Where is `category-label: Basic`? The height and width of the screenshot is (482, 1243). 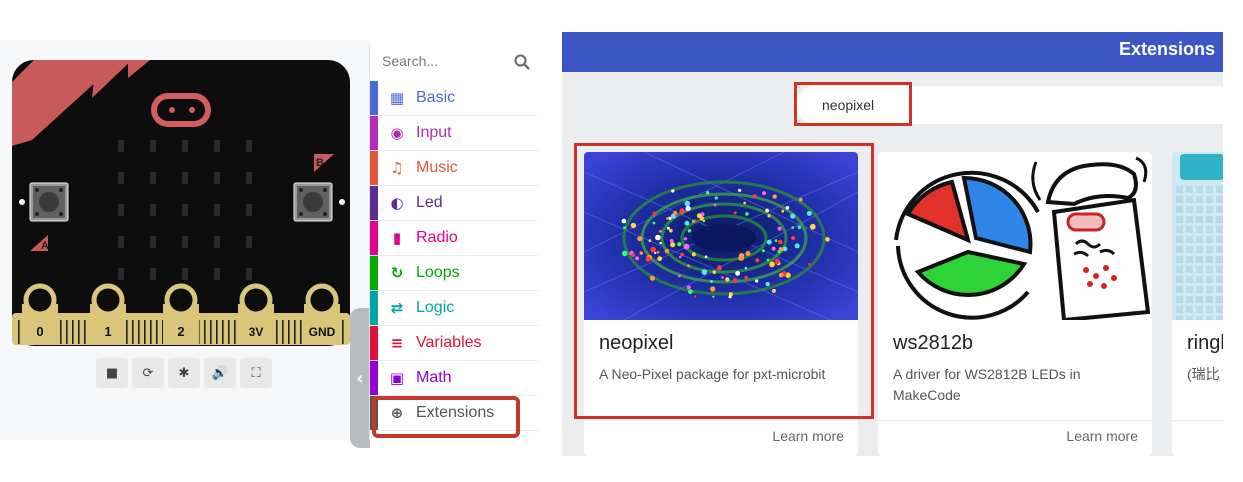
category-label: Basic is located at coordinates (436, 97).